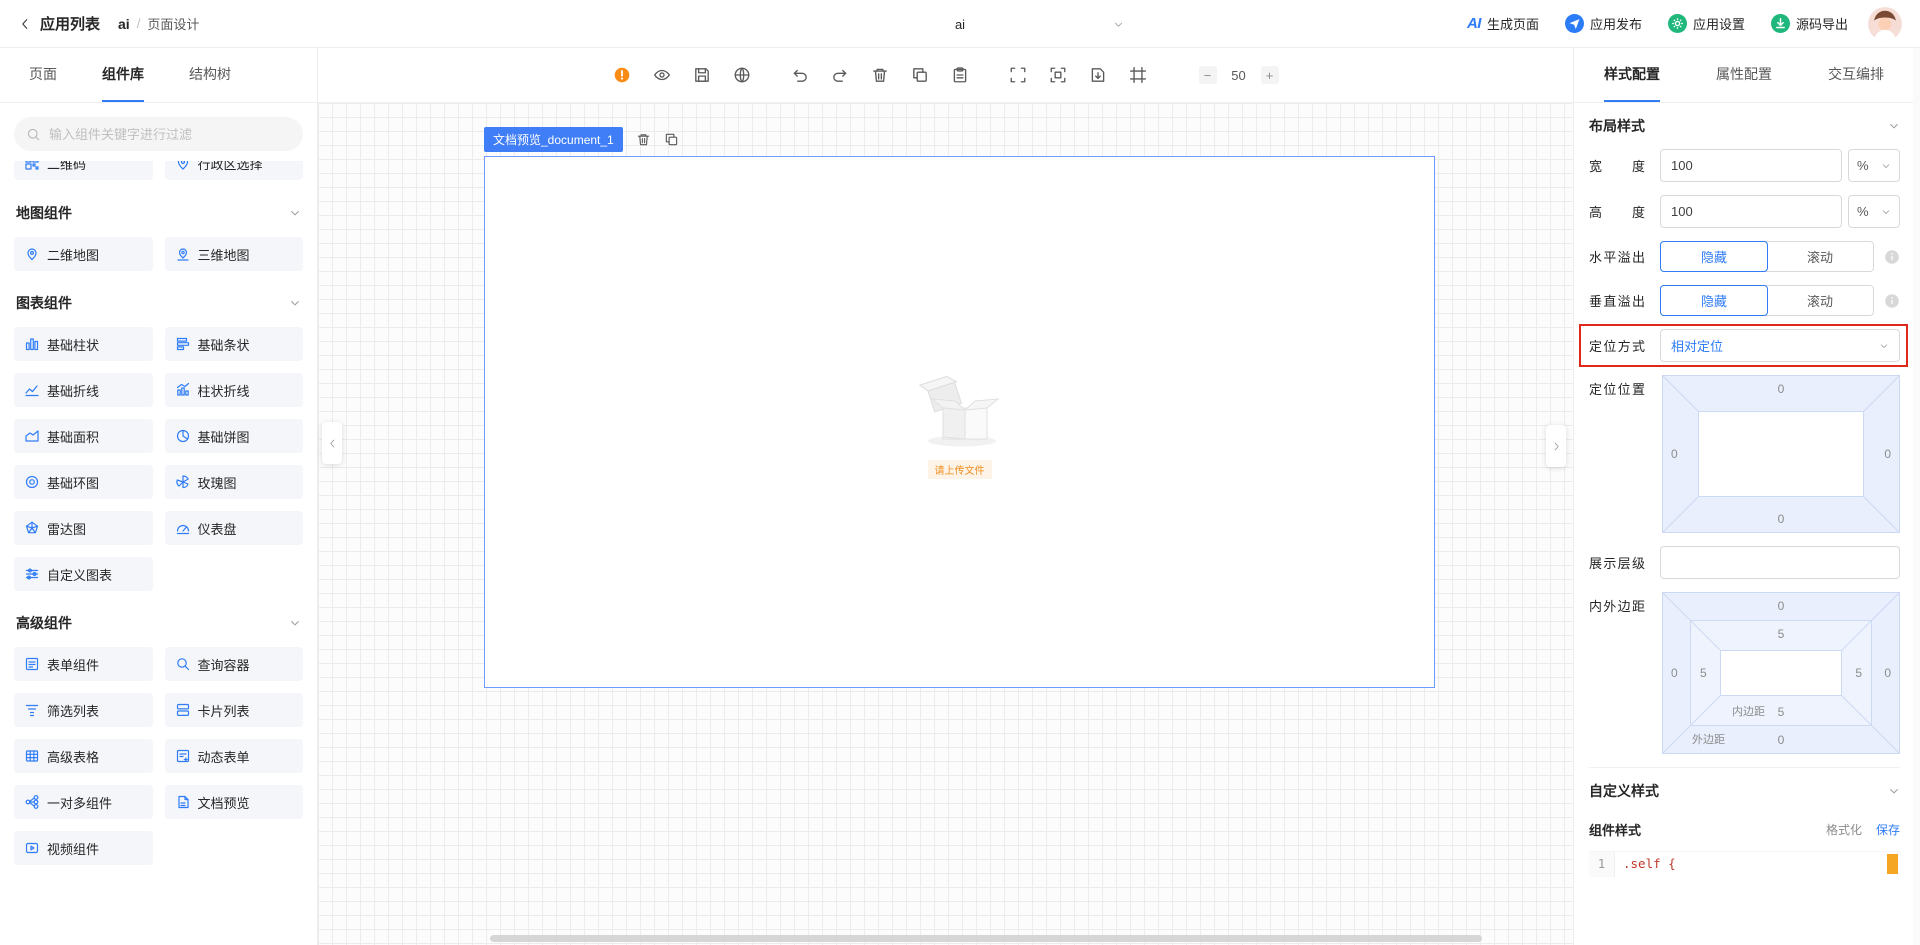  What do you see at coordinates (1603, 23) in the screenshot?
I see `app-publish-button: 应用发布` at bounding box center [1603, 23].